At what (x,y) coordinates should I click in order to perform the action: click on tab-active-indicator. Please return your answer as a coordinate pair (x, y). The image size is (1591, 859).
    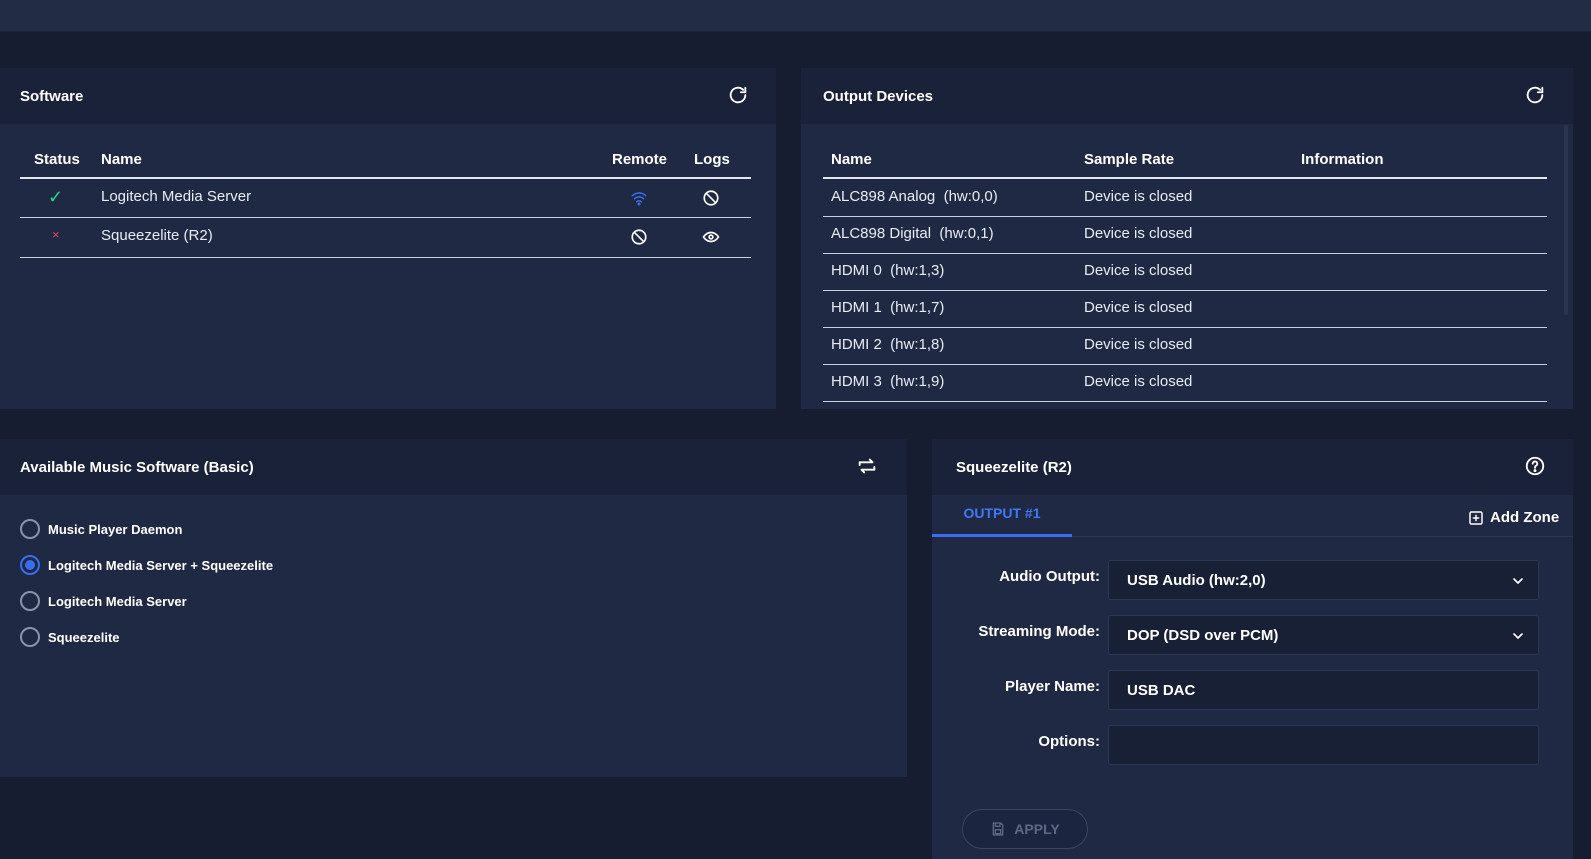
    Looking at the image, I should click on (1002, 535).